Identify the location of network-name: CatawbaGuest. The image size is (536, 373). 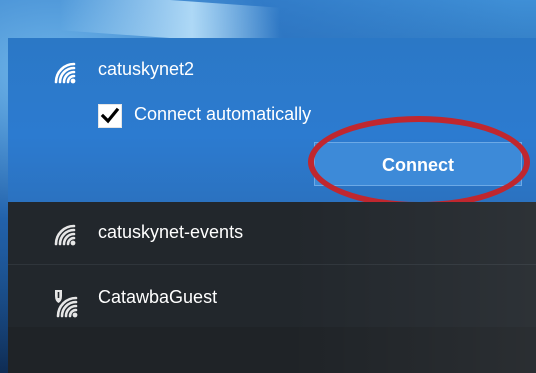
(158, 297).